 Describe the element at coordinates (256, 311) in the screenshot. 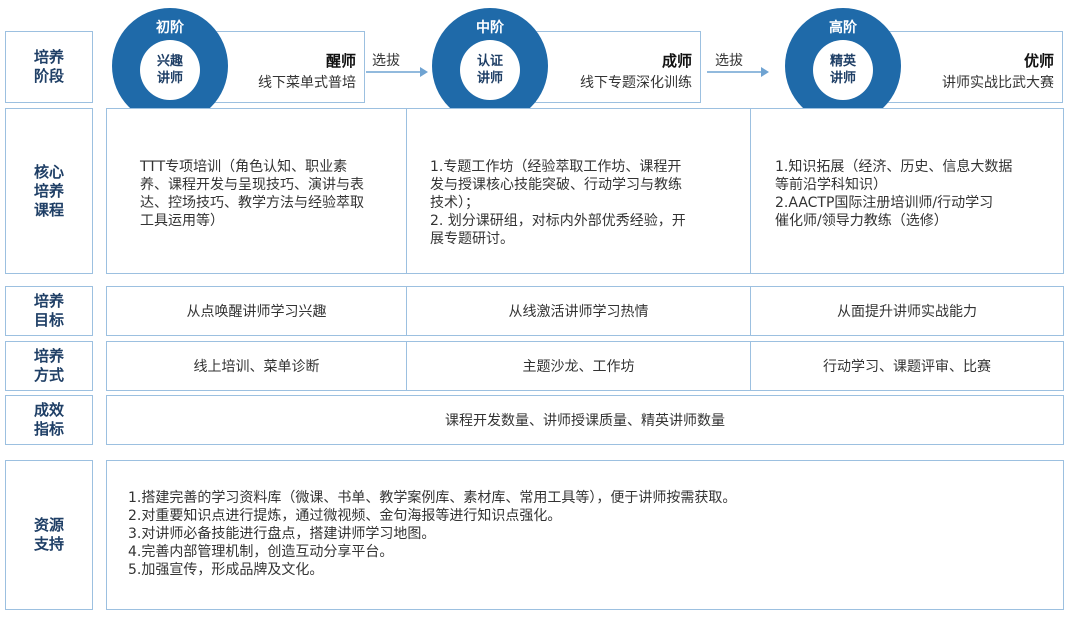

I see `goal-cell-1: 从点唤醒讲师学习兴趣` at that location.